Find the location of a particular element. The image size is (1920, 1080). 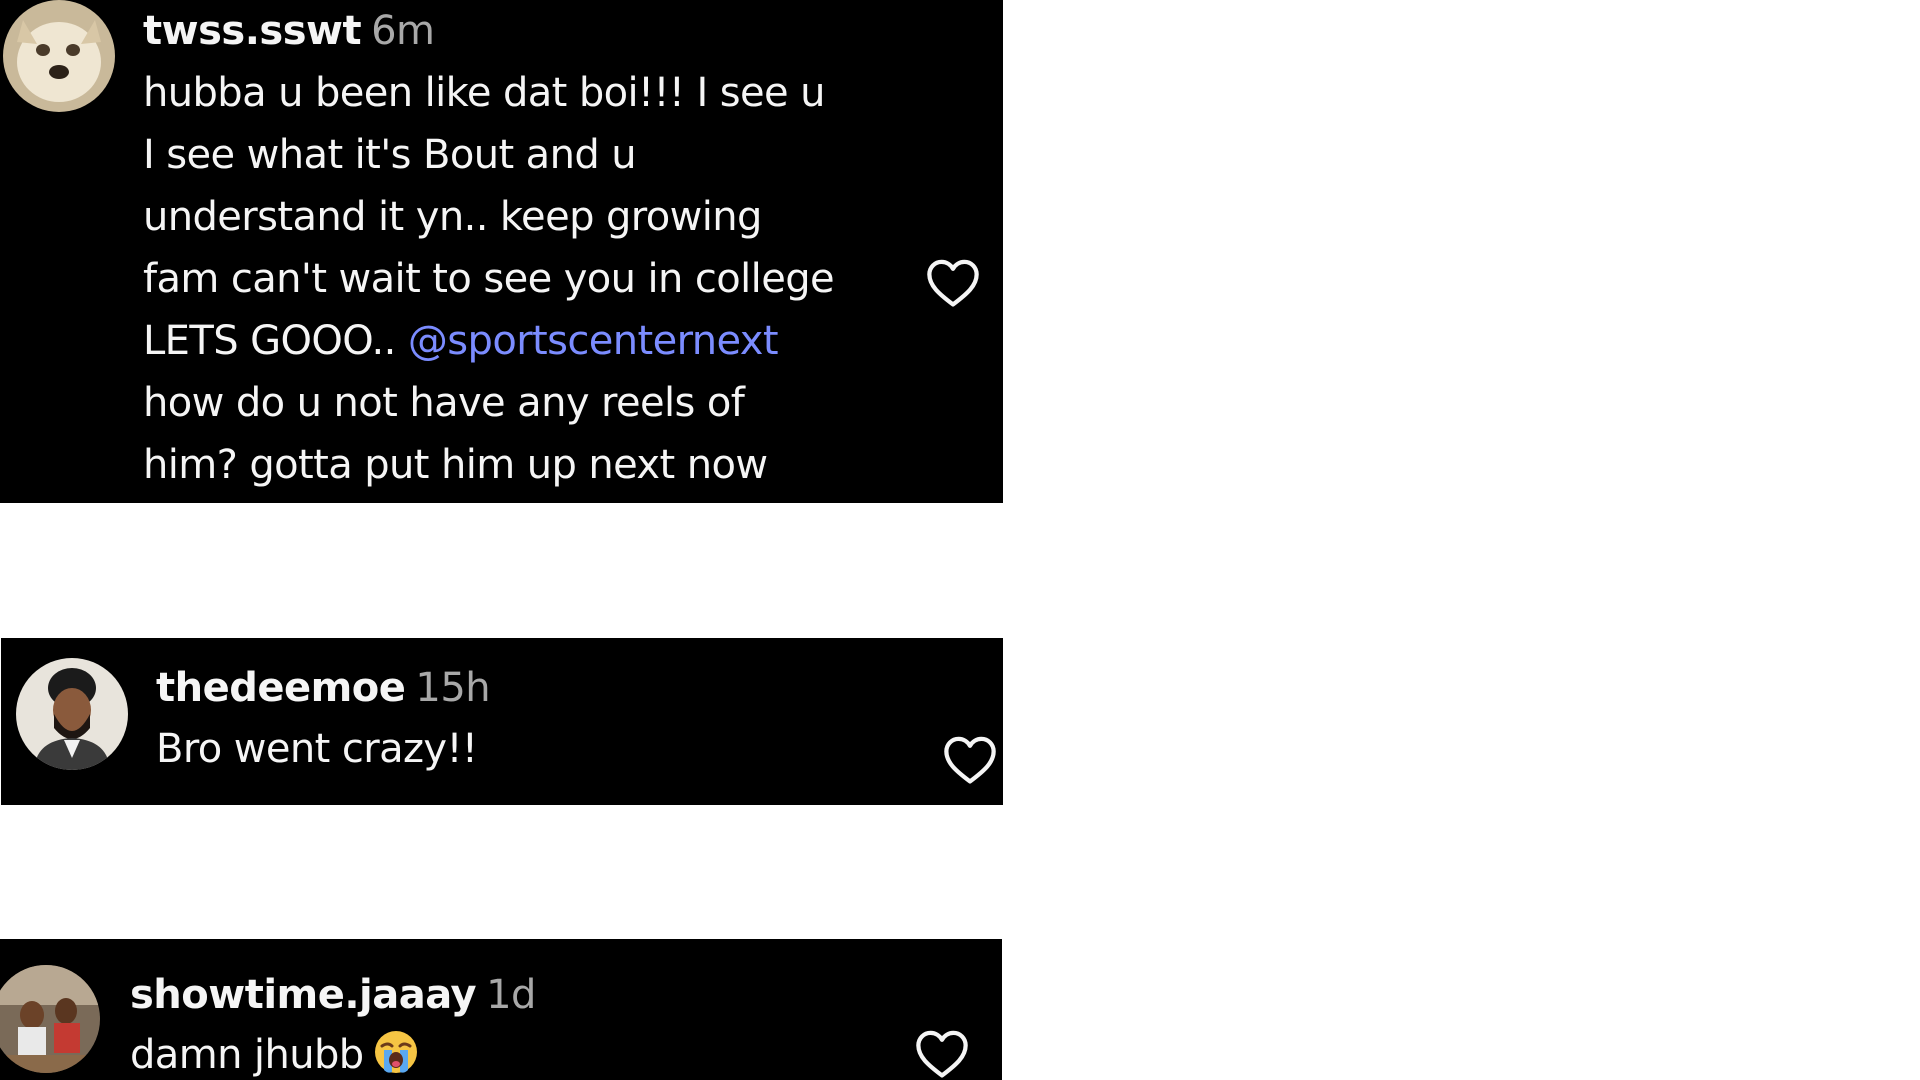

comment-text: damn jhubb is located at coordinates (275, 1052).